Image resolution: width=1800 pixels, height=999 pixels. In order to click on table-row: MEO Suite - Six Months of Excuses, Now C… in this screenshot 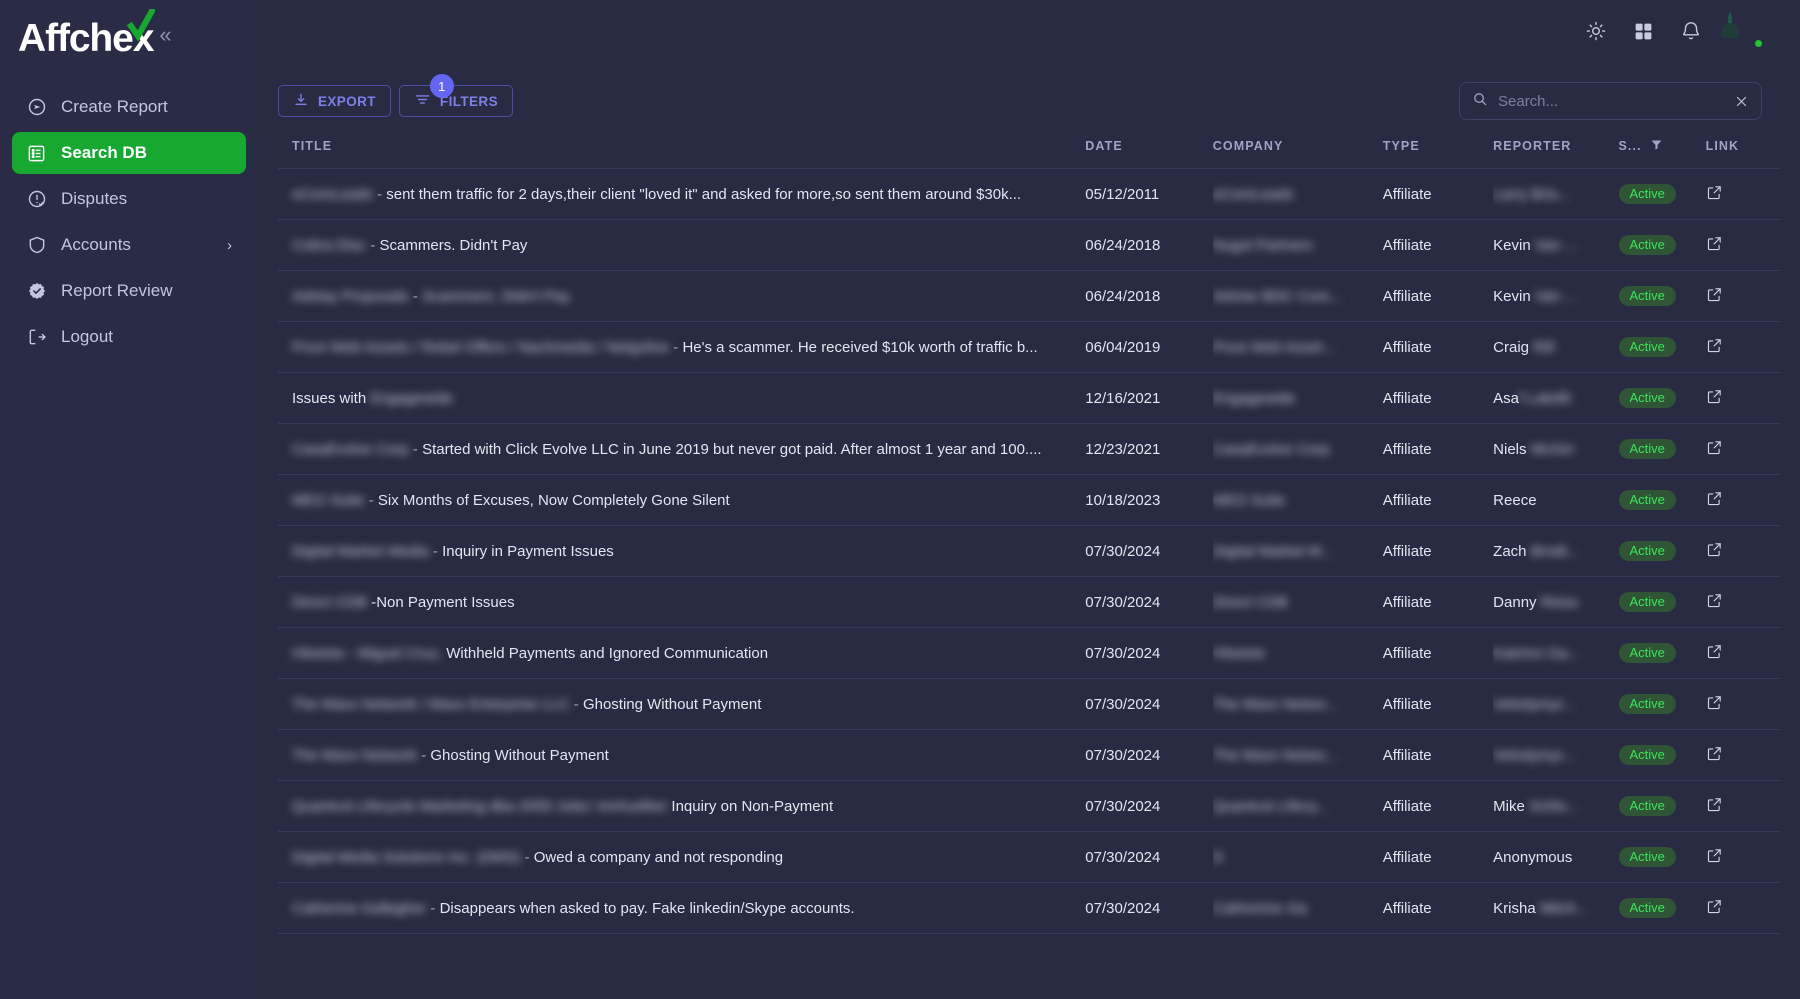, I will do `click(1029, 500)`.